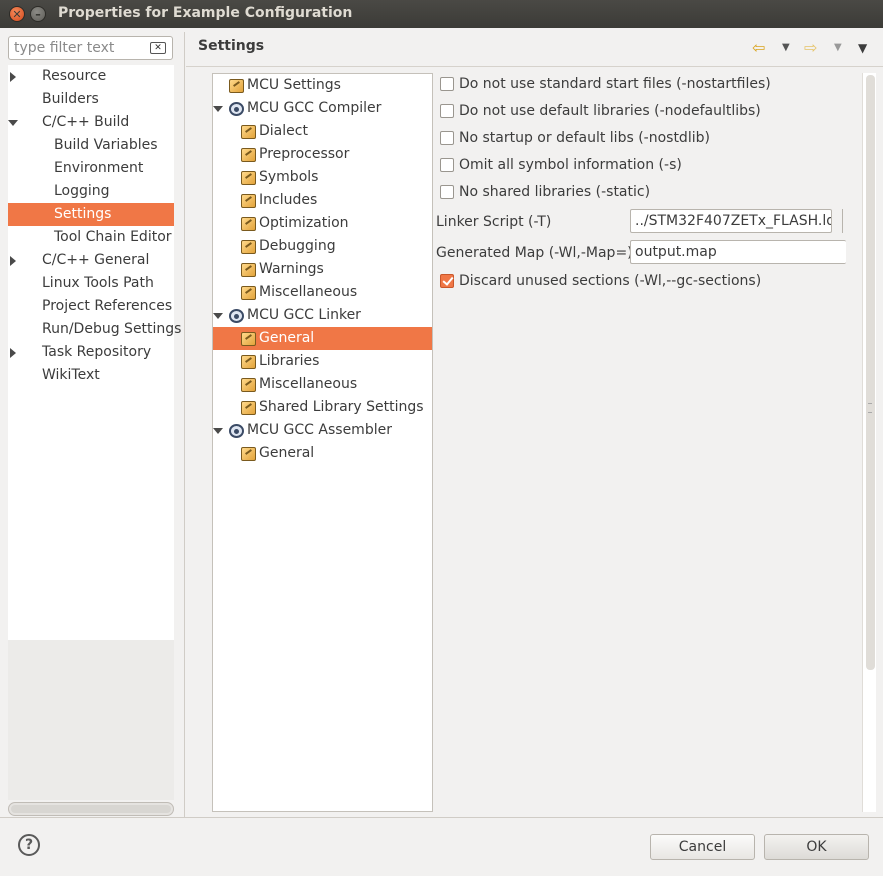 Image resolution: width=883 pixels, height=876 pixels. I want to click on tree-item-mcu-gcc-compiler: MCU GCC Compiler, so click(314, 108).